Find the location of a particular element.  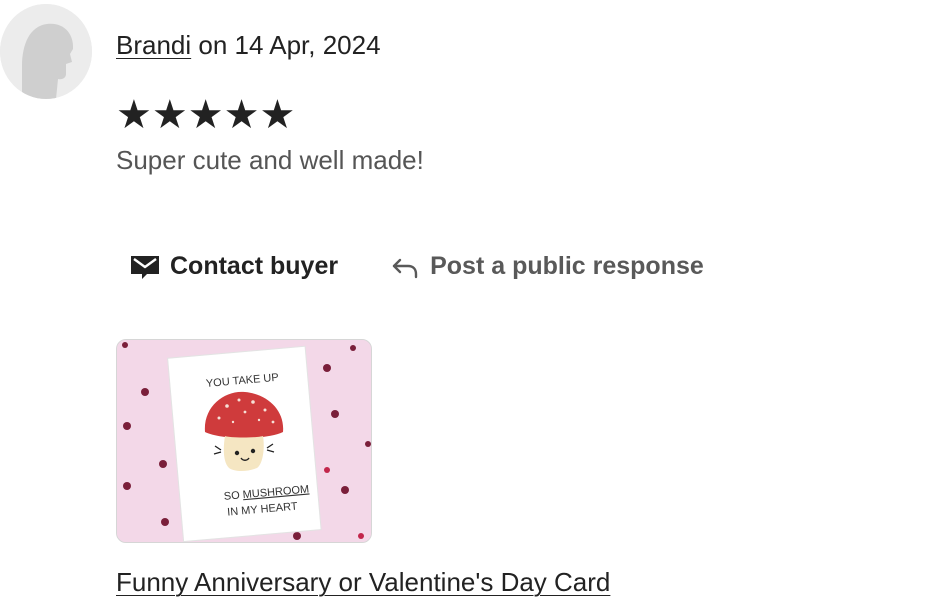

review-actions: Contact buyer Post a public response is located at coordinates (417, 266).